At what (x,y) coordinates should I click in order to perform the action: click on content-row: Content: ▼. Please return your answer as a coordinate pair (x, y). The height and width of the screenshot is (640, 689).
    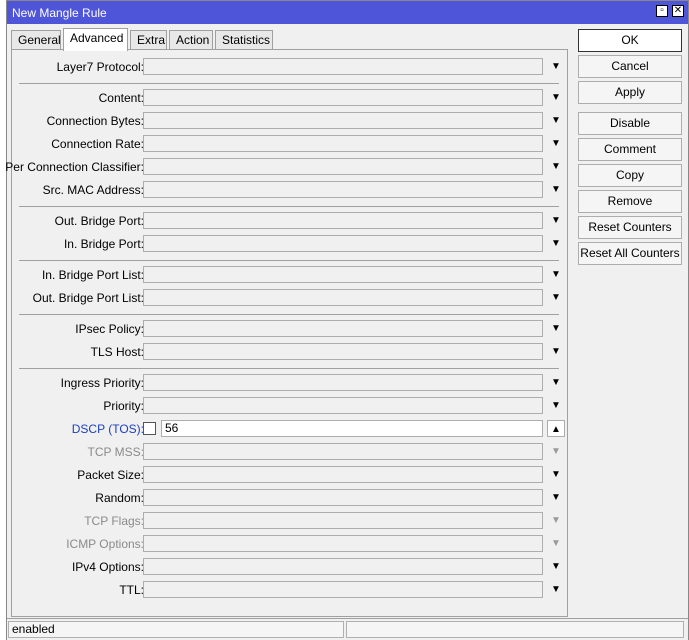
    Looking at the image, I should click on (290, 98).